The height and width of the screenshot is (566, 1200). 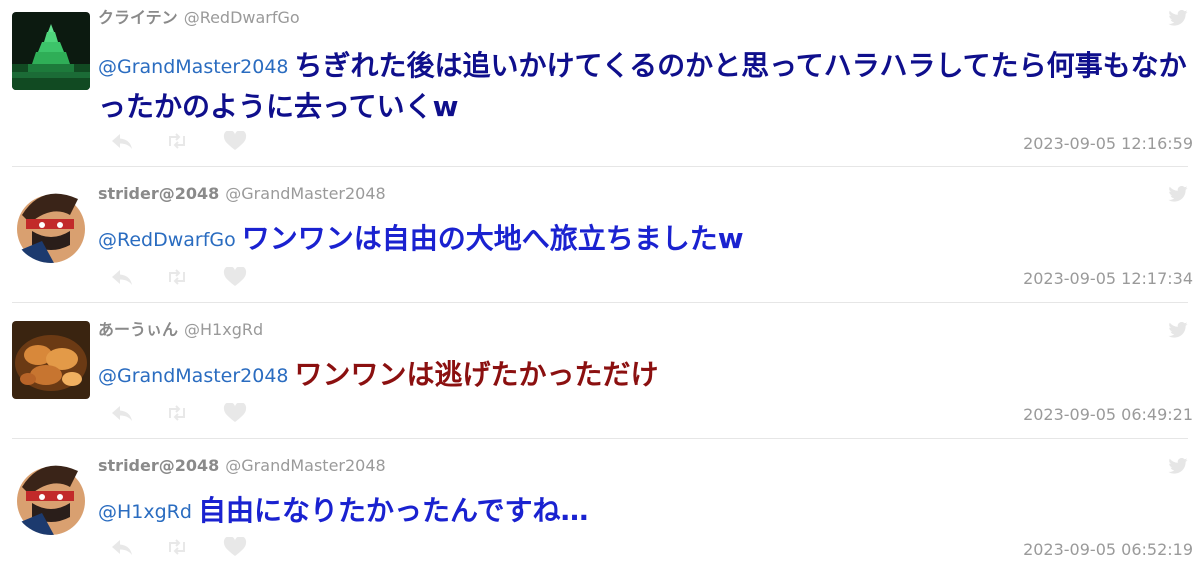 What do you see at coordinates (1108, 143) in the screenshot?
I see `timestamp: 2023-09-05 12:16:59` at bounding box center [1108, 143].